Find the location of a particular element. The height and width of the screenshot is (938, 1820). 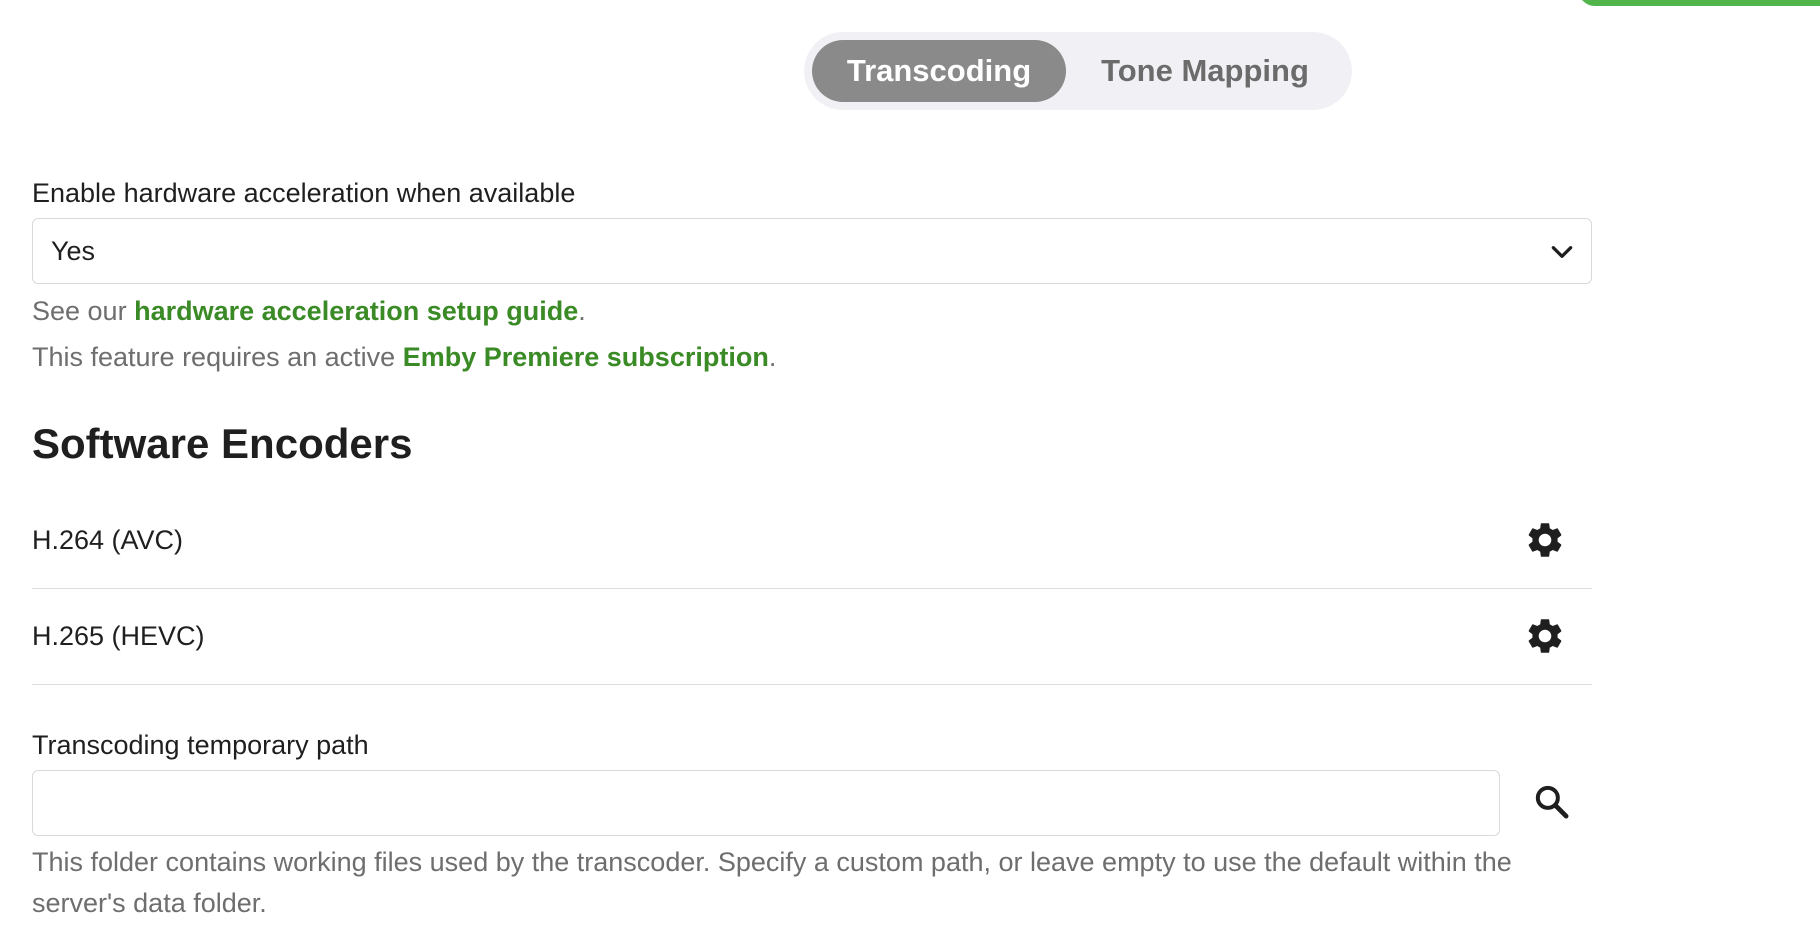

setup-guide-help-text: See our is located at coordinates (83, 311).